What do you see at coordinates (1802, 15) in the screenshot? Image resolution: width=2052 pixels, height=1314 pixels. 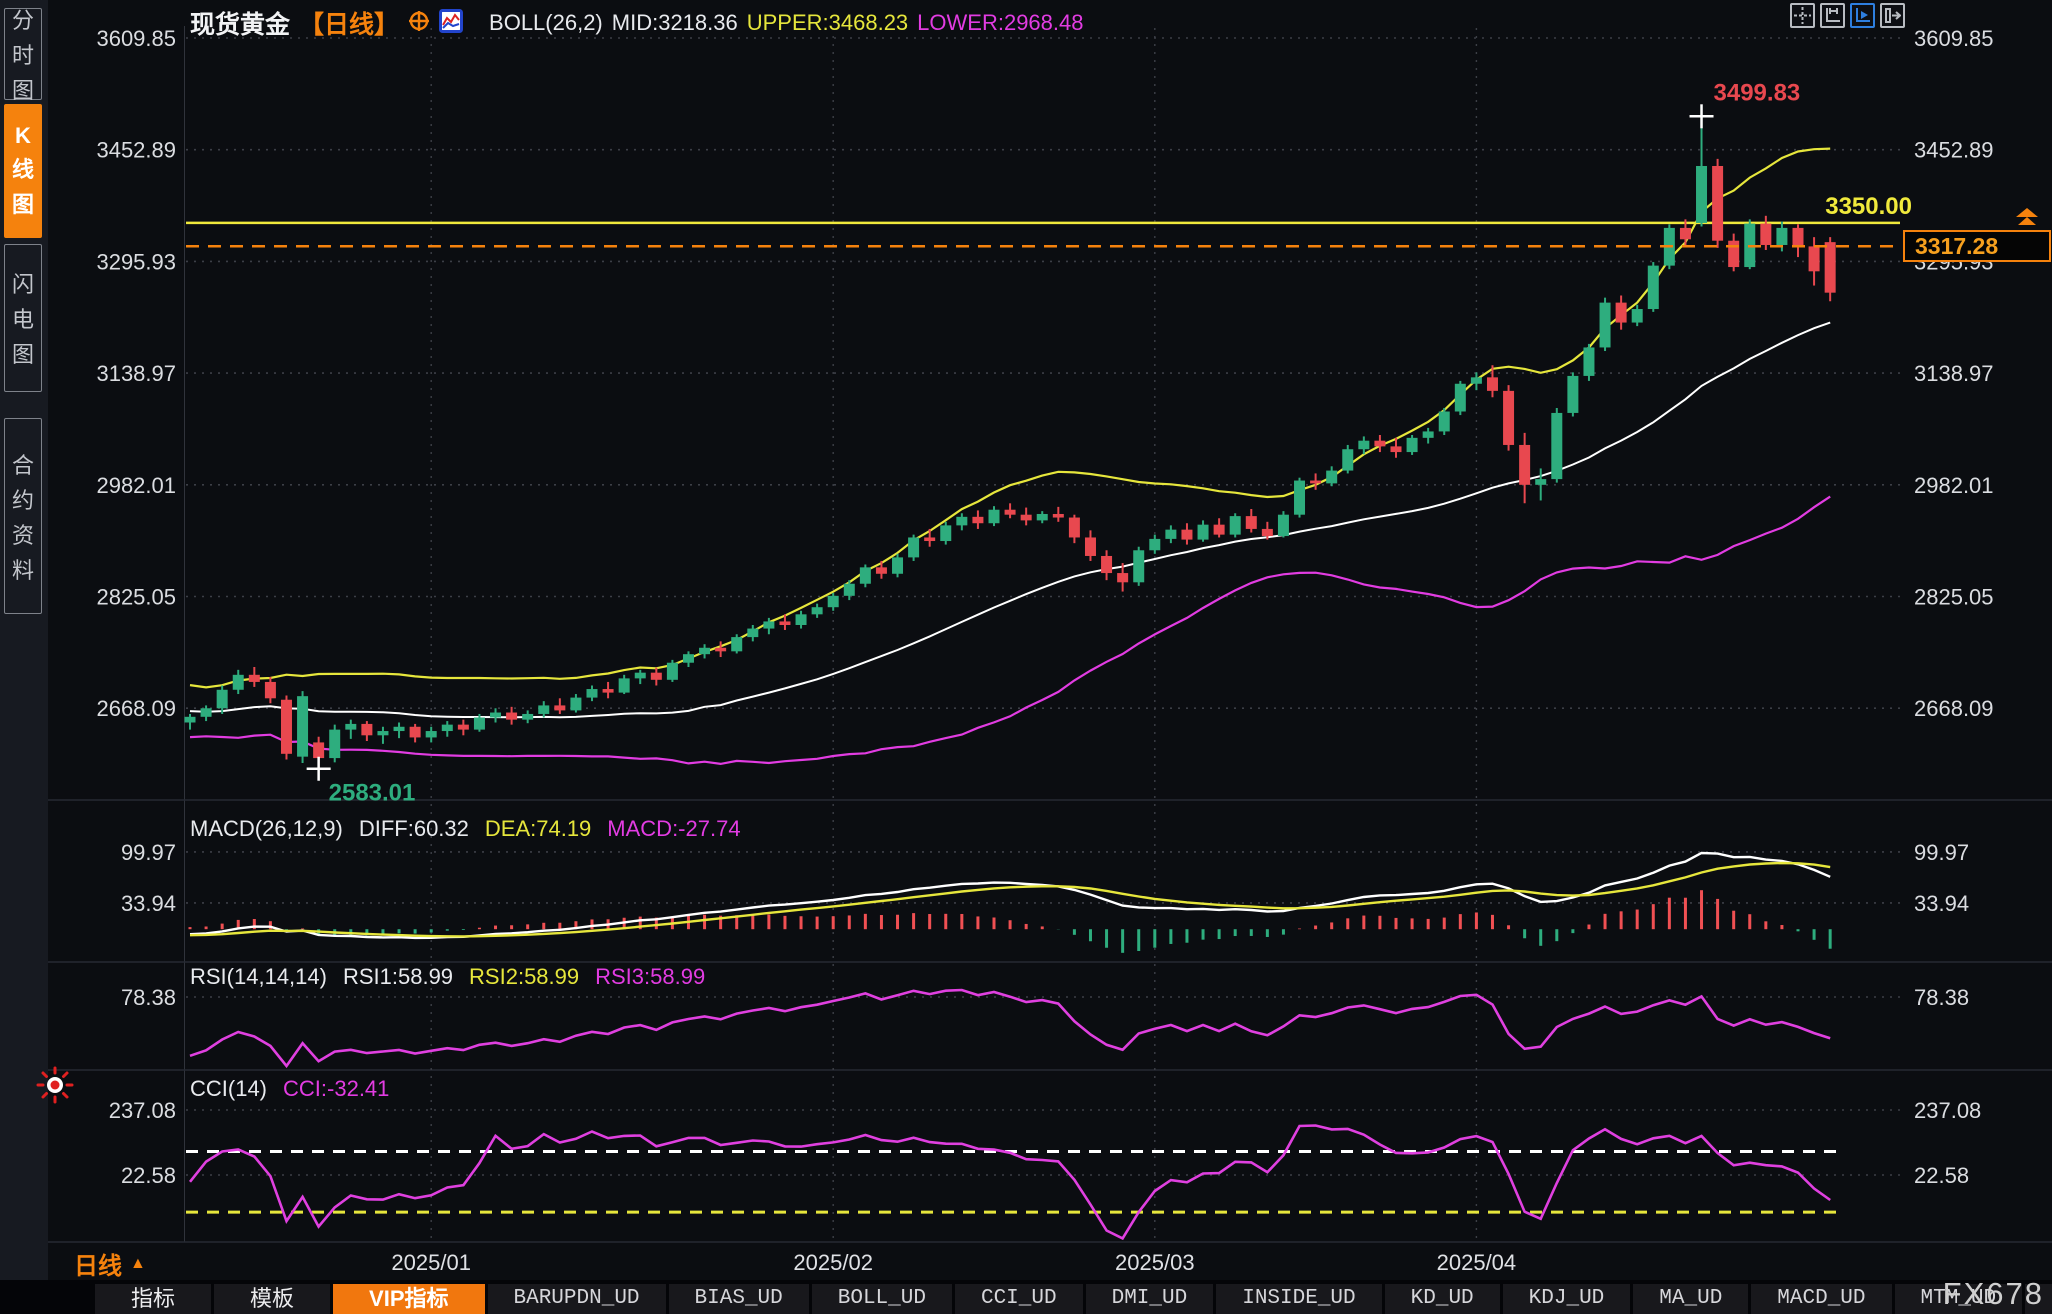 I see `crosshair-tool-button` at bounding box center [1802, 15].